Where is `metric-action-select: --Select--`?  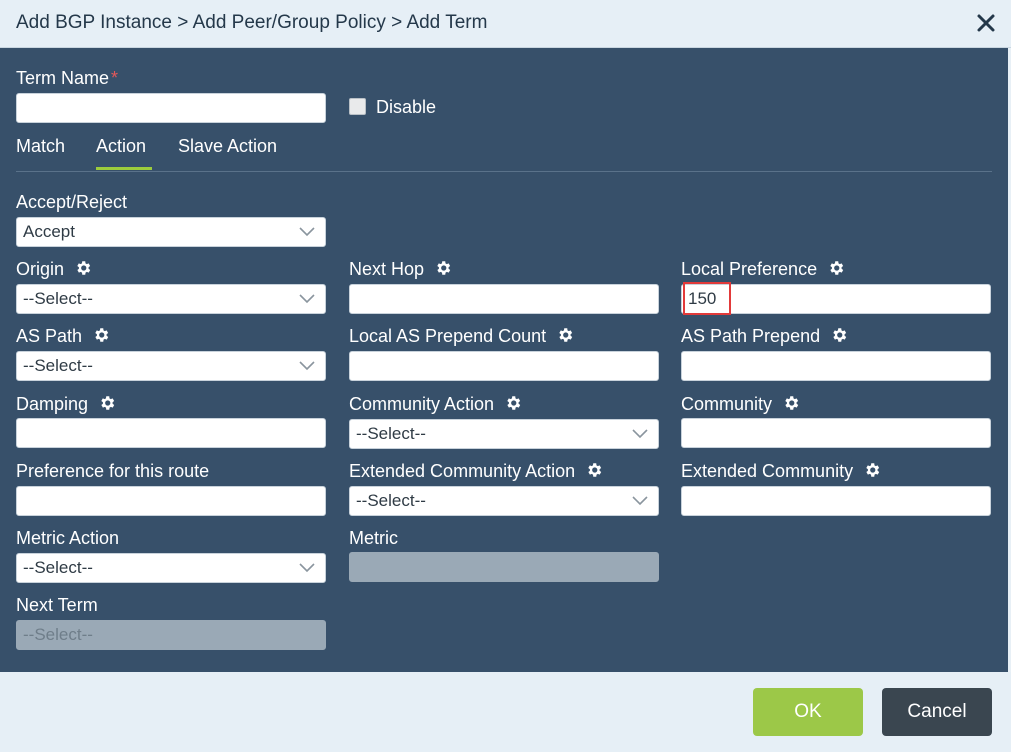 metric-action-select: --Select-- is located at coordinates (171, 568).